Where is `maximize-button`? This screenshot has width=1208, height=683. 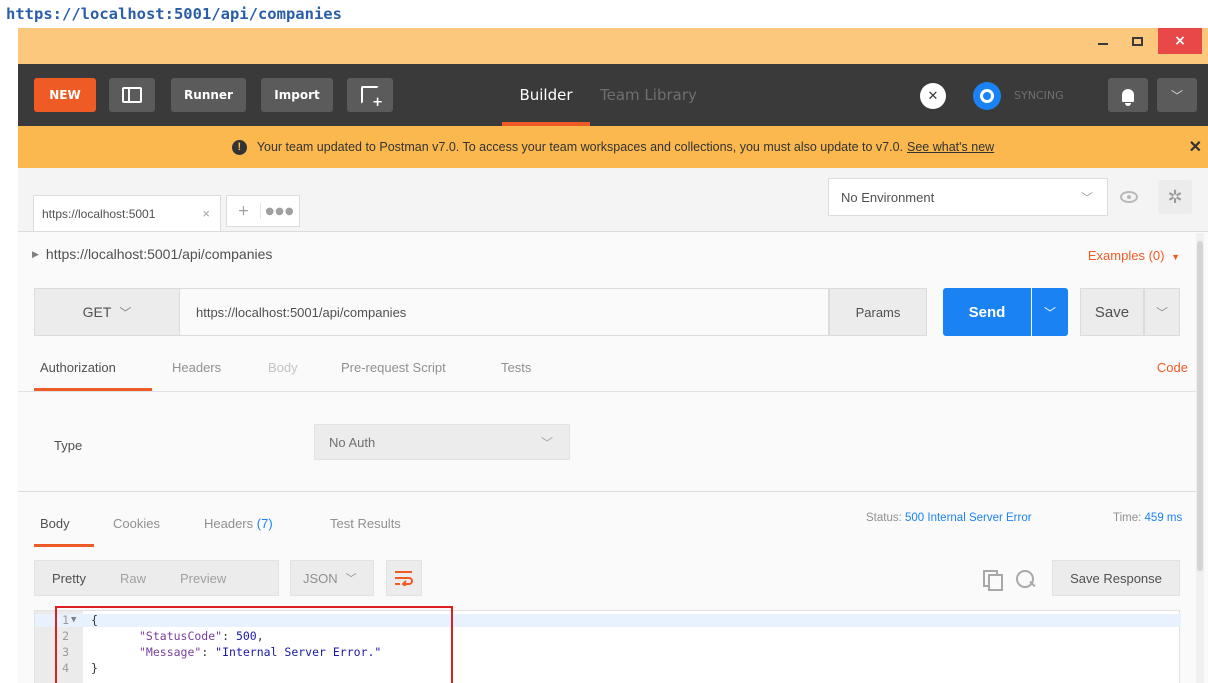
maximize-button is located at coordinates (1137, 41).